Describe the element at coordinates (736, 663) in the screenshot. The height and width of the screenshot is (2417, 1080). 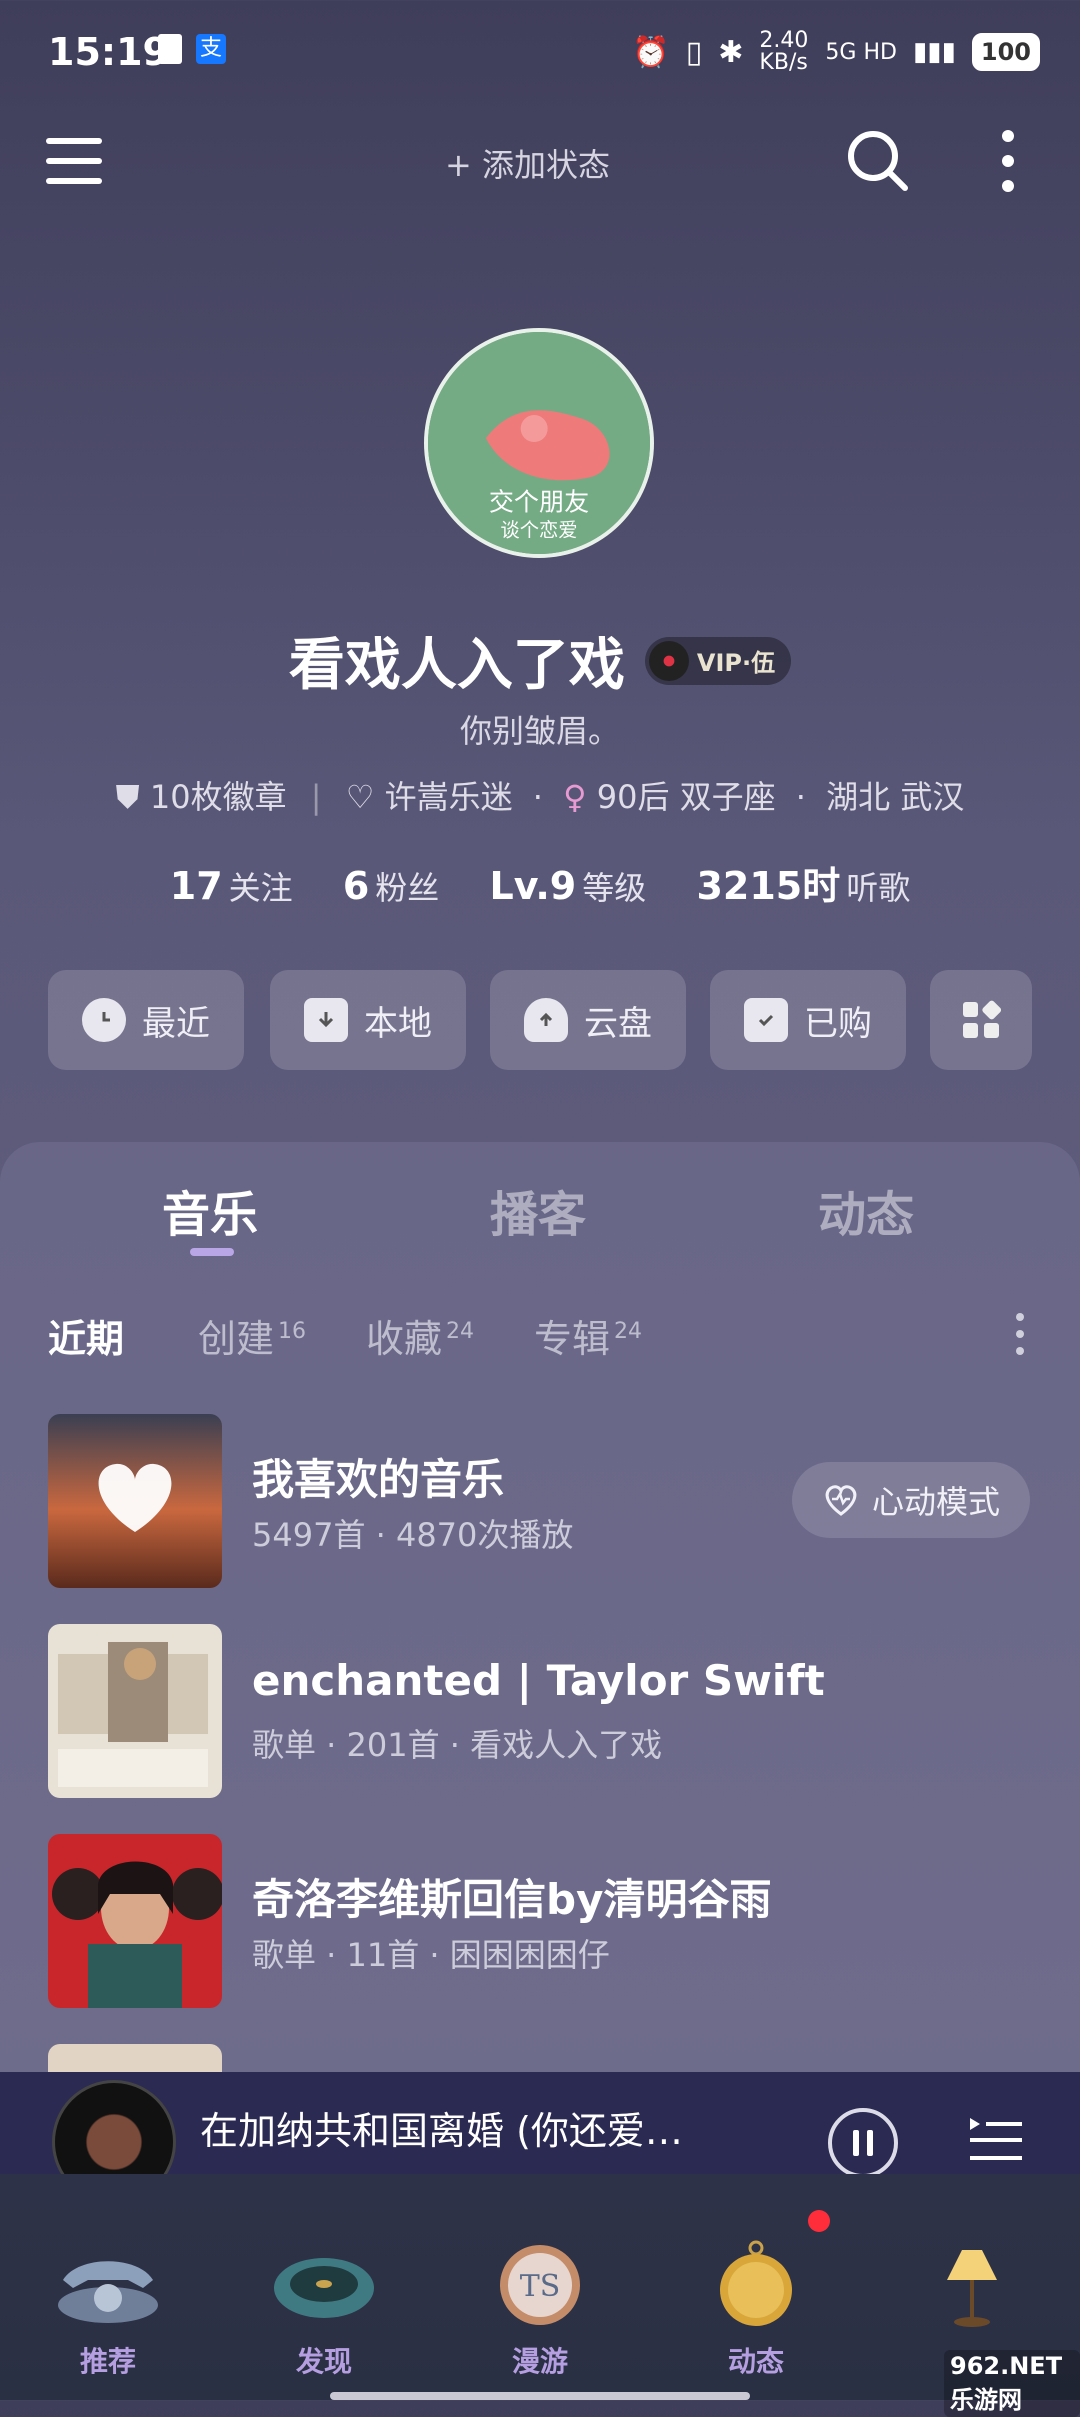
I see `vip-label: VIP·伍` at that location.